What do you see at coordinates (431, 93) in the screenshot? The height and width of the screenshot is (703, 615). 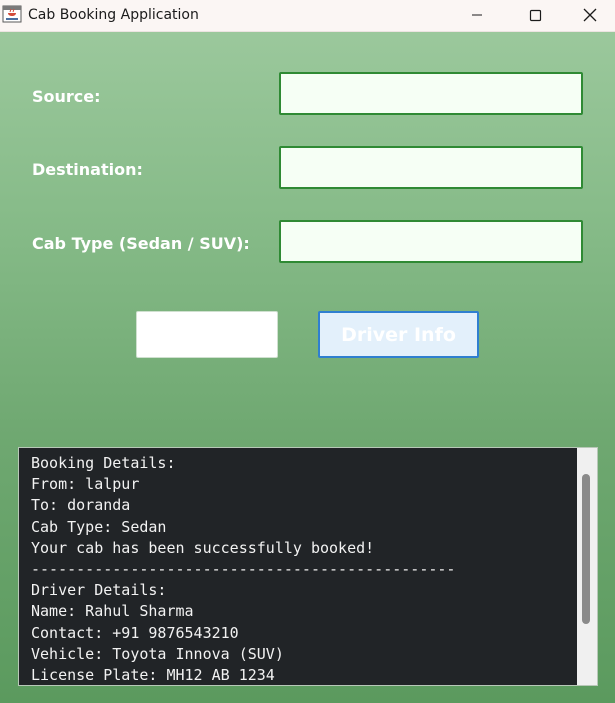 I see `source-input` at bounding box center [431, 93].